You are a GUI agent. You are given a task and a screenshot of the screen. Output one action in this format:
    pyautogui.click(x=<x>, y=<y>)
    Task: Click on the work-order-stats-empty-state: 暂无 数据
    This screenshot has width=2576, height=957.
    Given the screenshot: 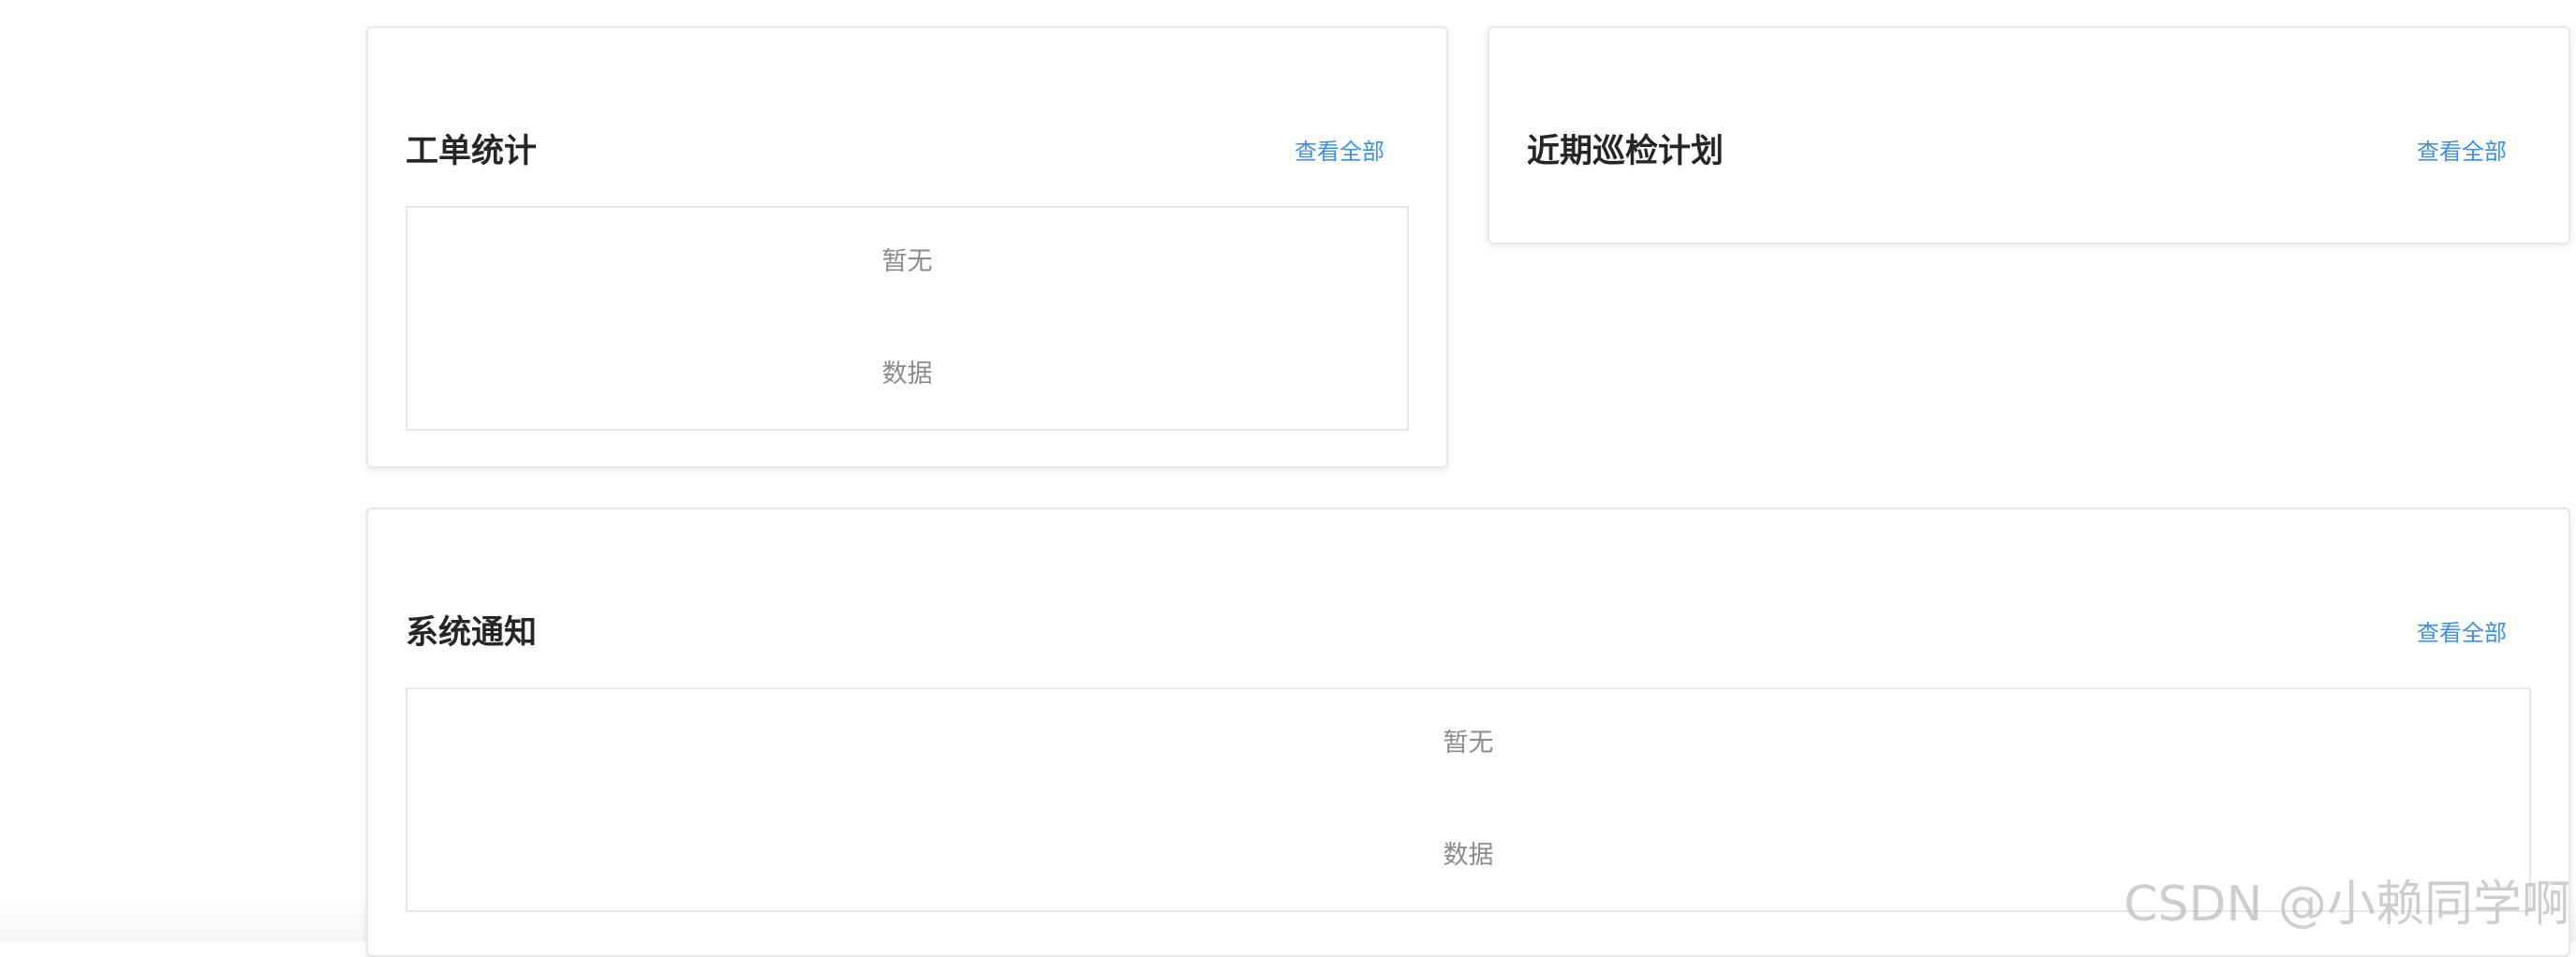 What is the action you would take?
    pyautogui.click(x=907, y=318)
    